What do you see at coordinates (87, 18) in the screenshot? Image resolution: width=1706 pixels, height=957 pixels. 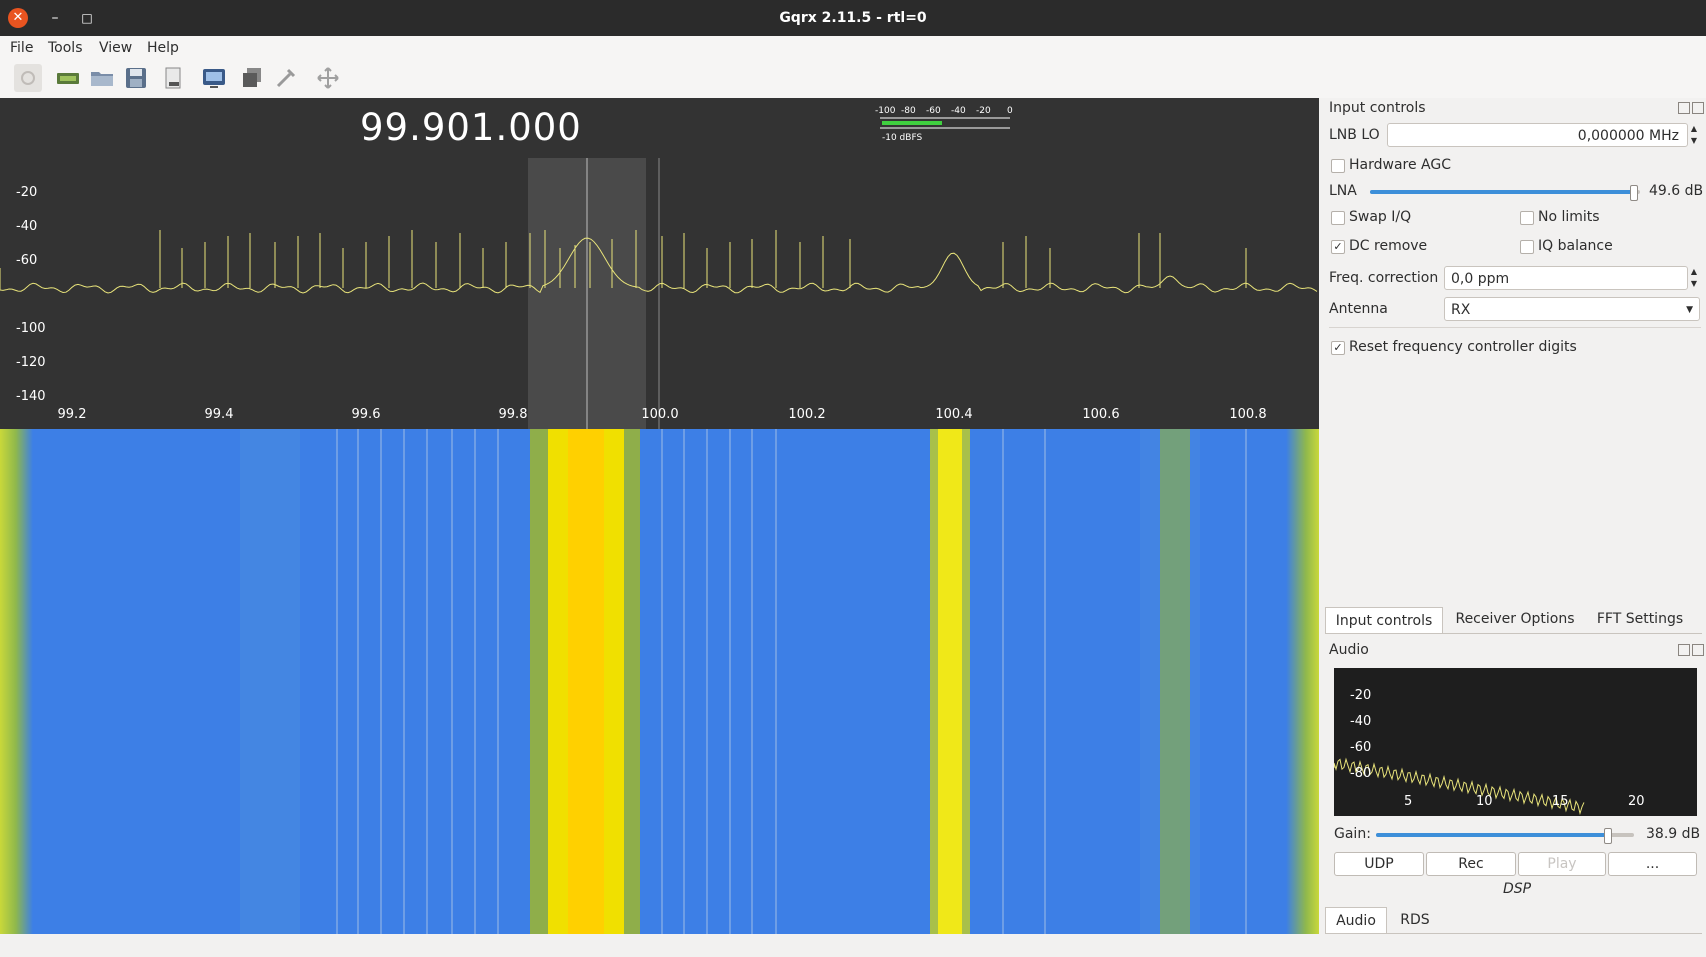 I see `maximize-icon: □` at bounding box center [87, 18].